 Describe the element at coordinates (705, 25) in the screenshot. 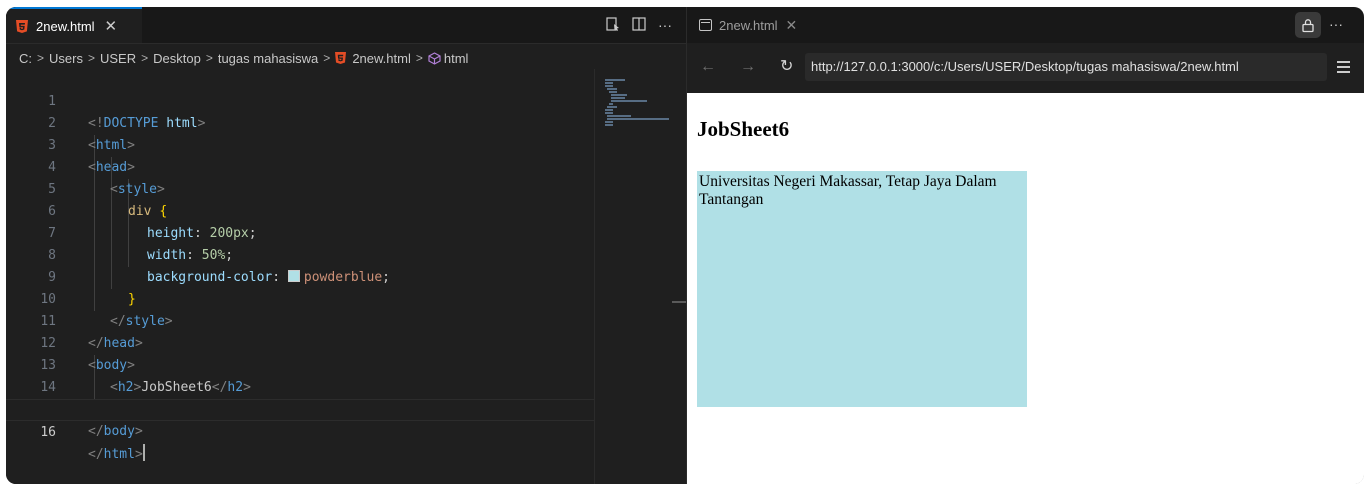

I see `browser-preview-icon` at that location.